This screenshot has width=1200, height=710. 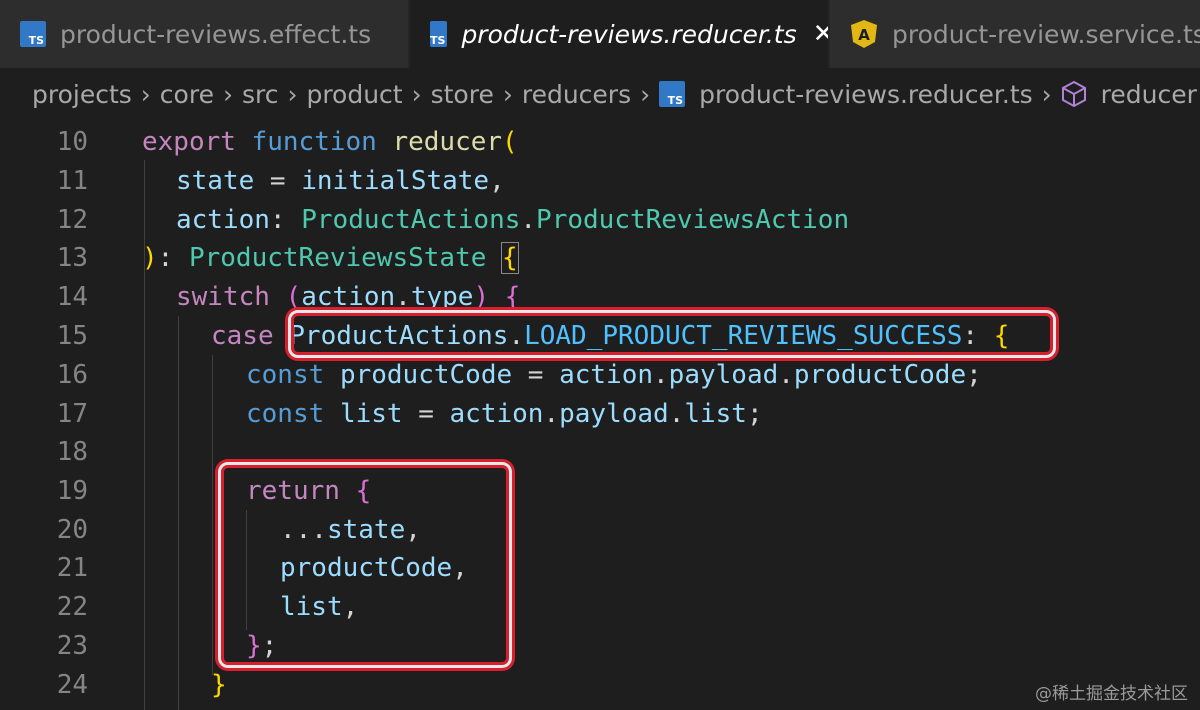 What do you see at coordinates (672, 334) in the screenshot?
I see `highlight-box-case-label` at bounding box center [672, 334].